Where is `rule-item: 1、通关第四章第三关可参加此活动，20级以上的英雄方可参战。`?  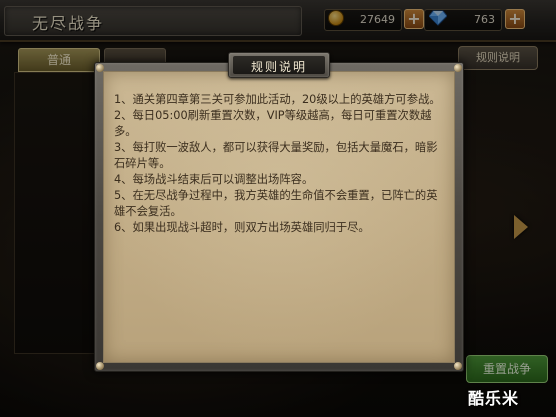 rule-item: 1、通关第四章第三关可参加此活动，20级以上的英雄方可参战。 is located at coordinates (277, 99).